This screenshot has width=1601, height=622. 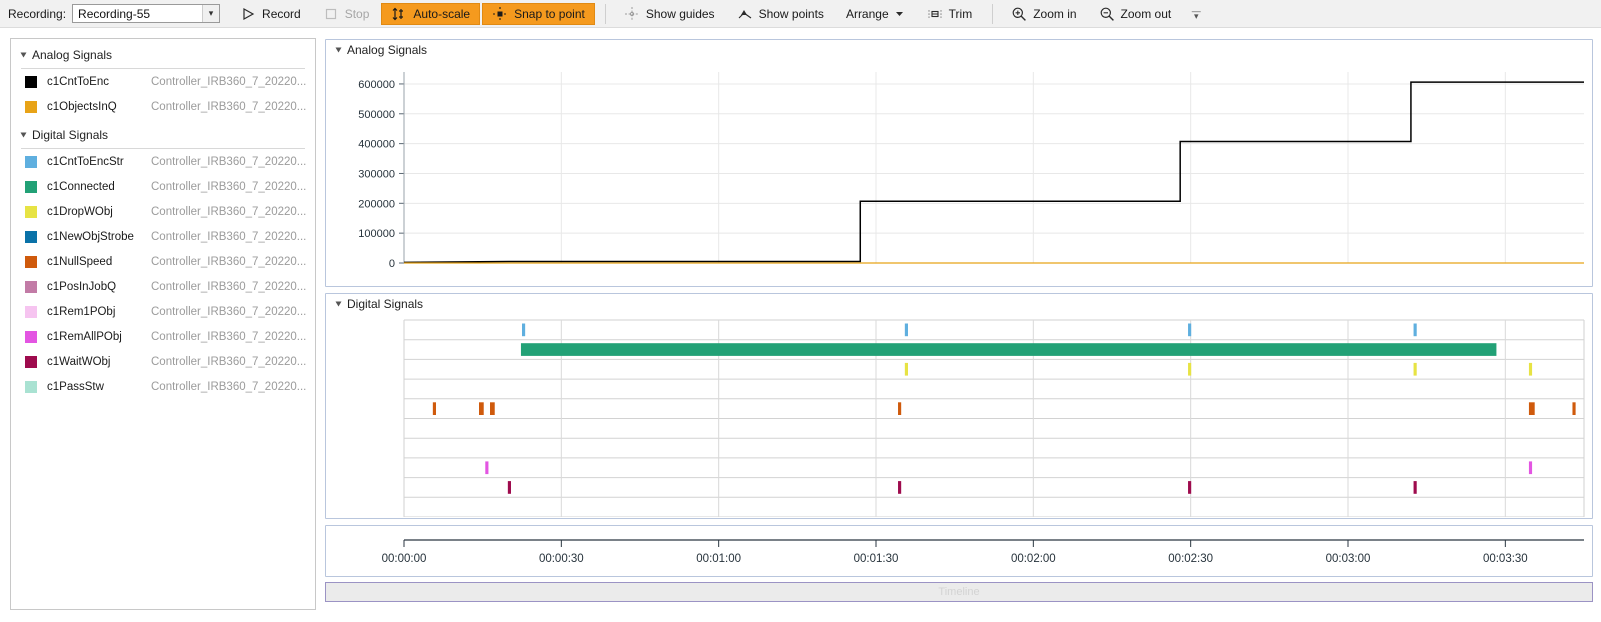 What do you see at coordinates (385, 304) in the screenshot?
I see `digital-panel-title: Digital Signals` at bounding box center [385, 304].